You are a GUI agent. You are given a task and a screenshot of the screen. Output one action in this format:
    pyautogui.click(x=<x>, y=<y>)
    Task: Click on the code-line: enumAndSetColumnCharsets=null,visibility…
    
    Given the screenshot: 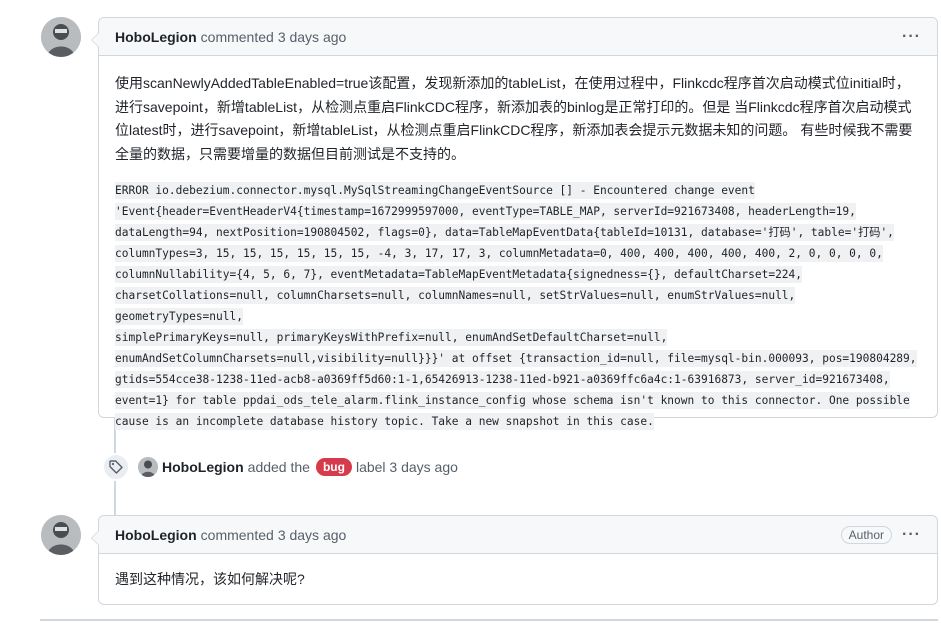 What is the action you would take?
    pyautogui.click(x=516, y=358)
    